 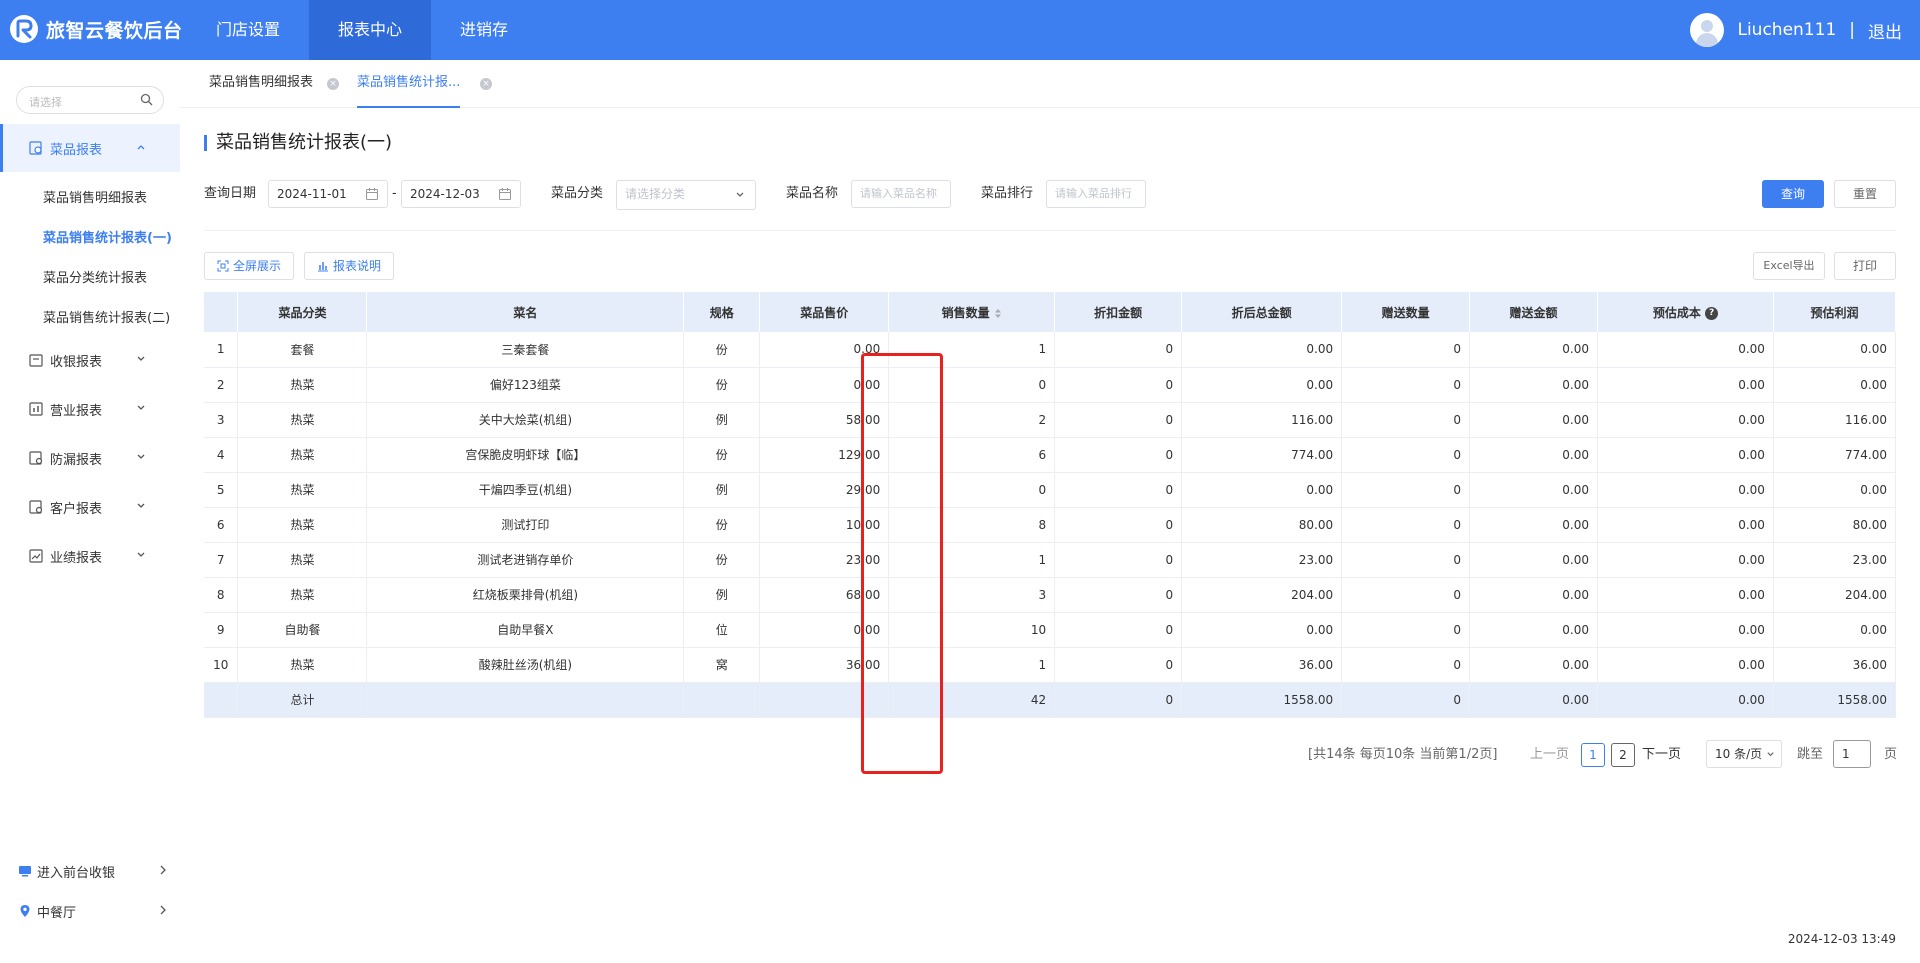 What do you see at coordinates (1262, 420) in the screenshot?
I see `row-after-total: 116.00` at bounding box center [1262, 420].